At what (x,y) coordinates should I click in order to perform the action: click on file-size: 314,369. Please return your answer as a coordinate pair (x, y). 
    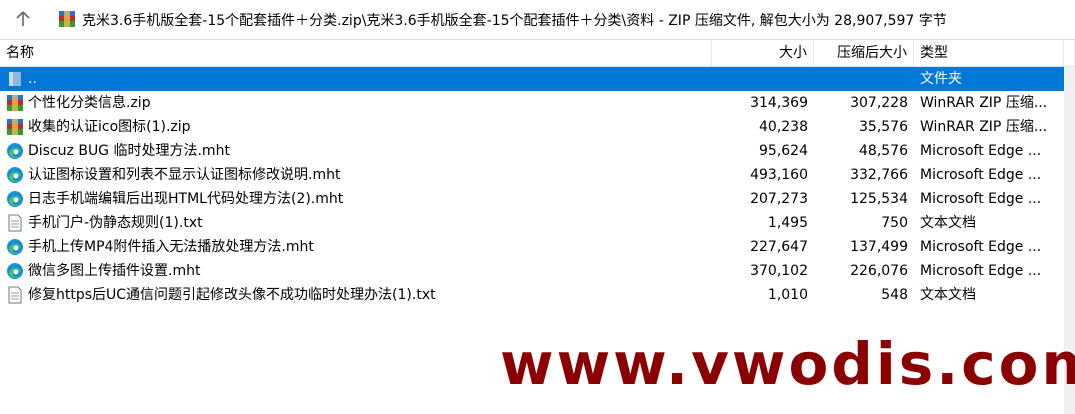
    Looking at the image, I should click on (779, 103).